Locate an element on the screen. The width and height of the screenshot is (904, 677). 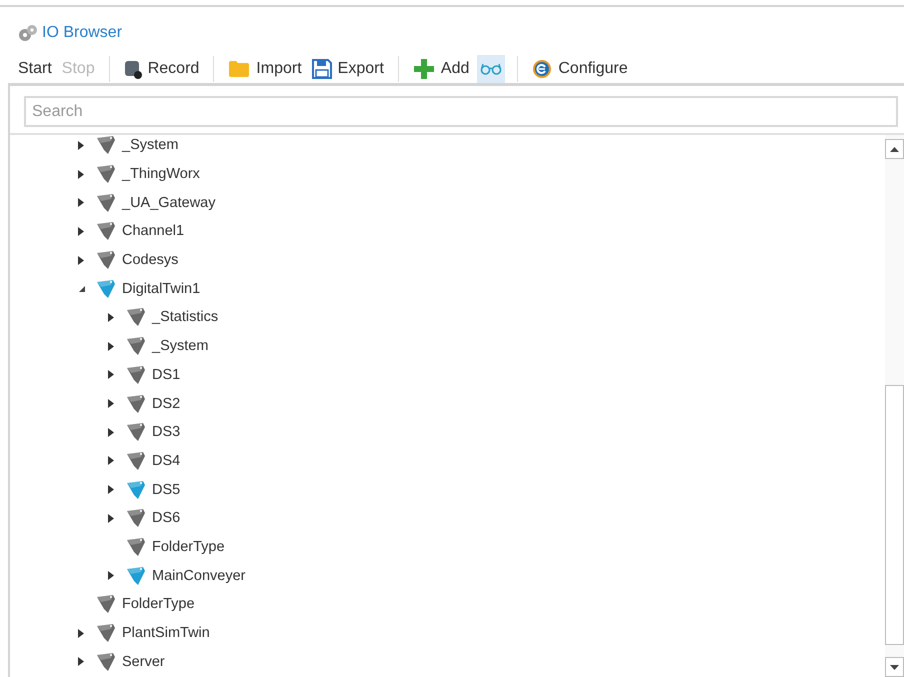
plus-icon is located at coordinates (423, 69).